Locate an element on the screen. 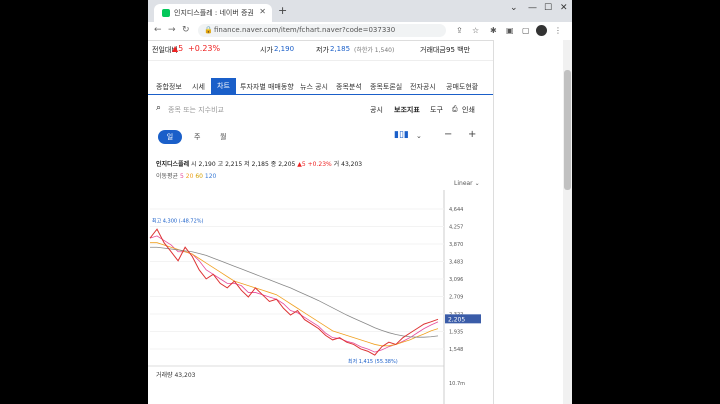  print-button: 인쇄 is located at coordinates (468, 110).